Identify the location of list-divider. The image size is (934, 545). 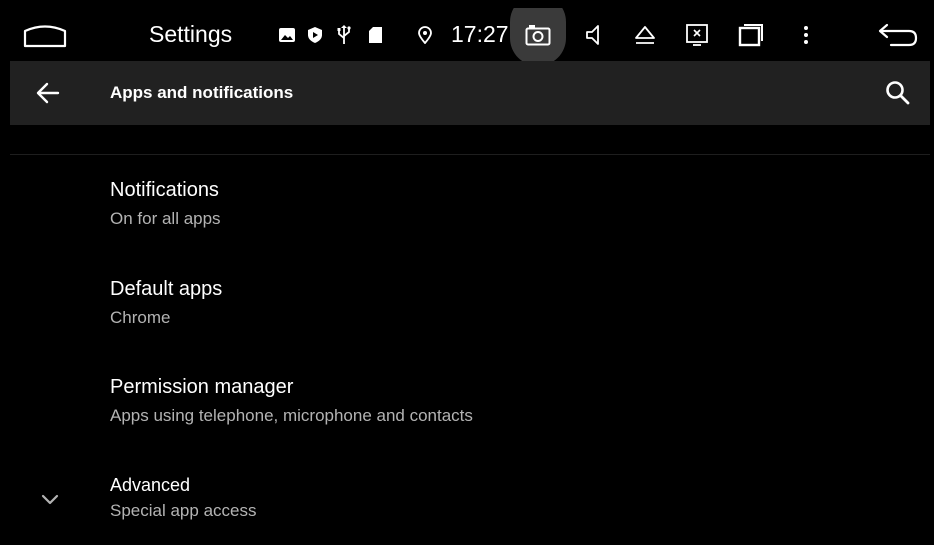
(470, 154).